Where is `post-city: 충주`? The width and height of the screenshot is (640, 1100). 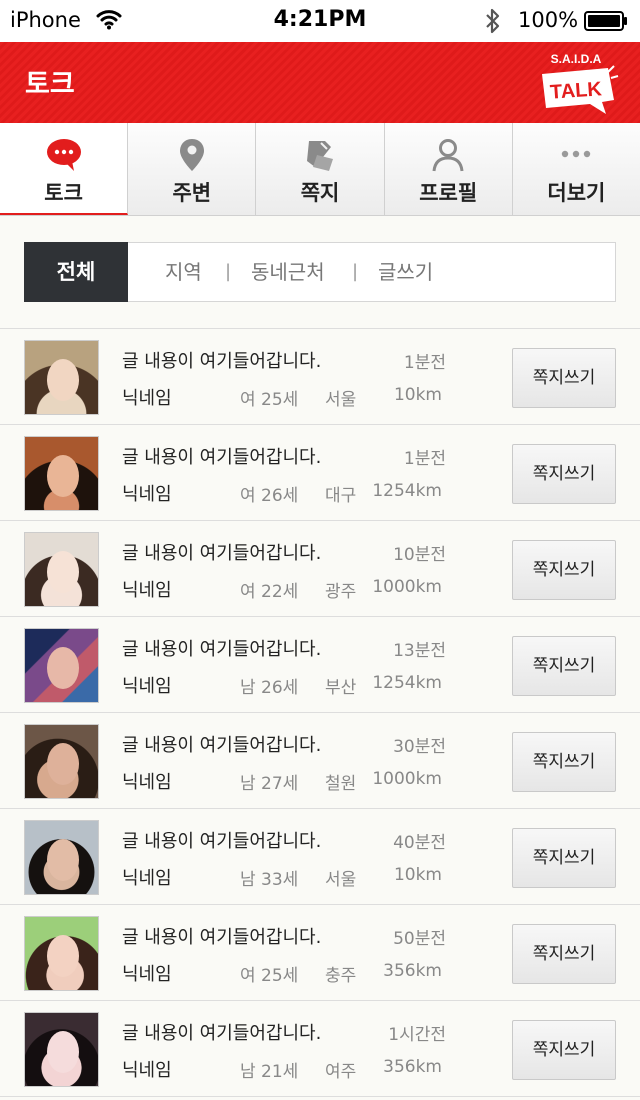
post-city: 충주 is located at coordinates (341, 976).